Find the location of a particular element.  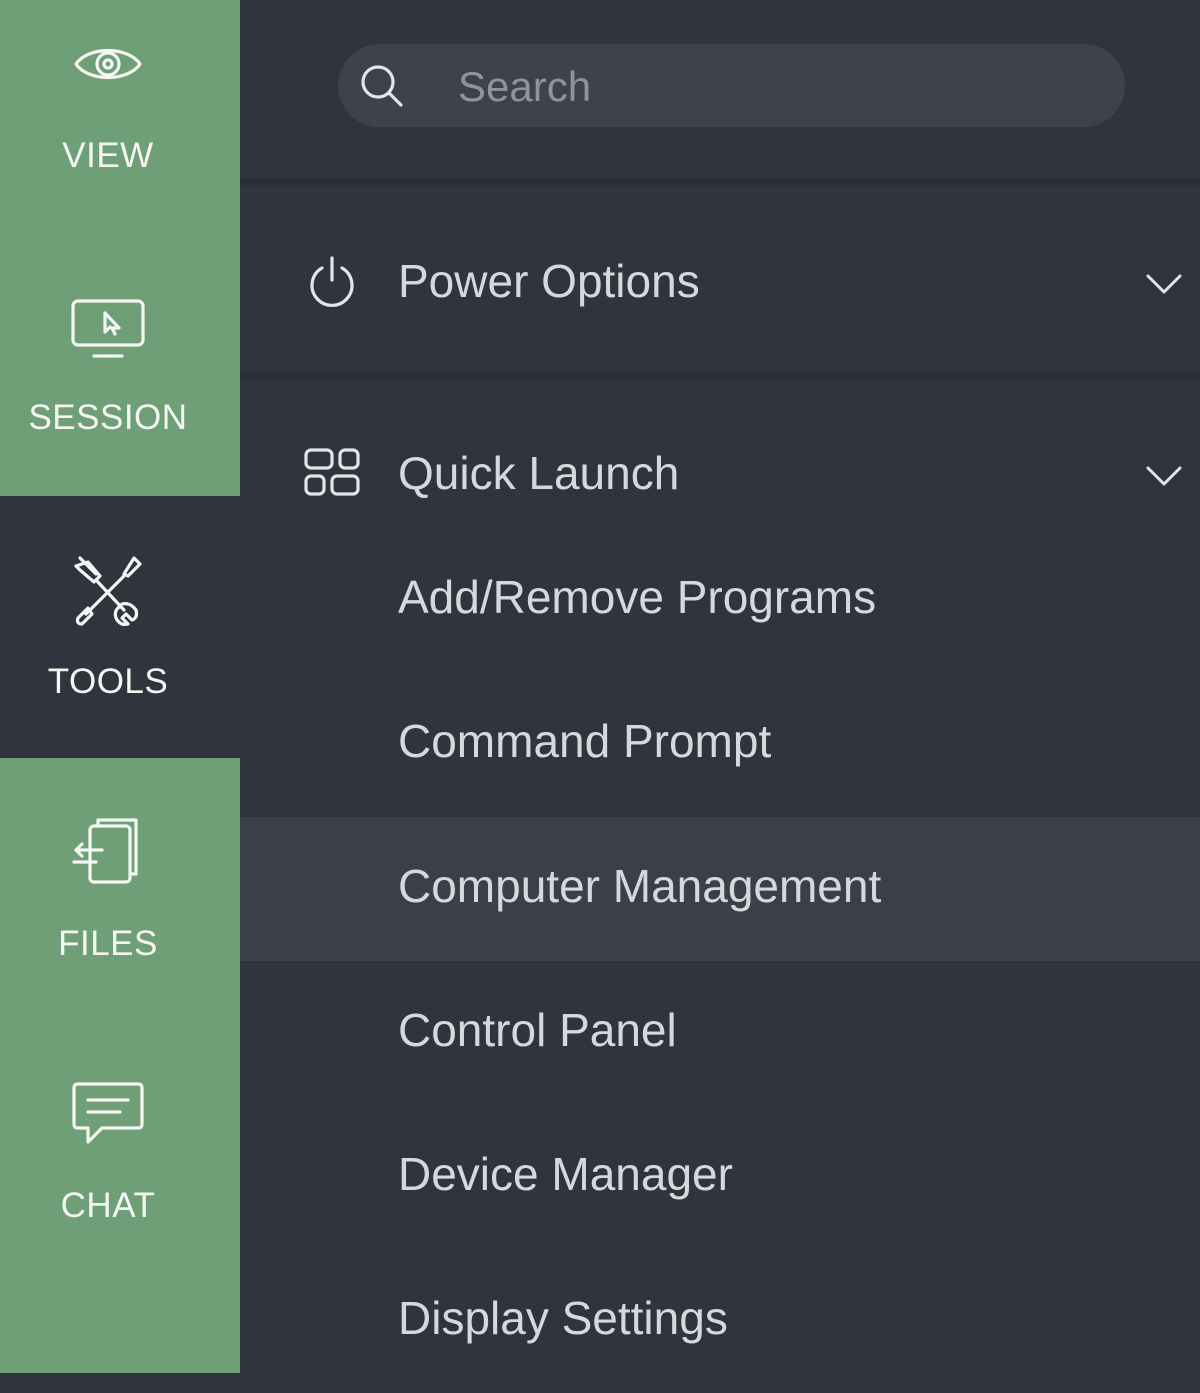

tools-icon is located at coordinates (108, 590).